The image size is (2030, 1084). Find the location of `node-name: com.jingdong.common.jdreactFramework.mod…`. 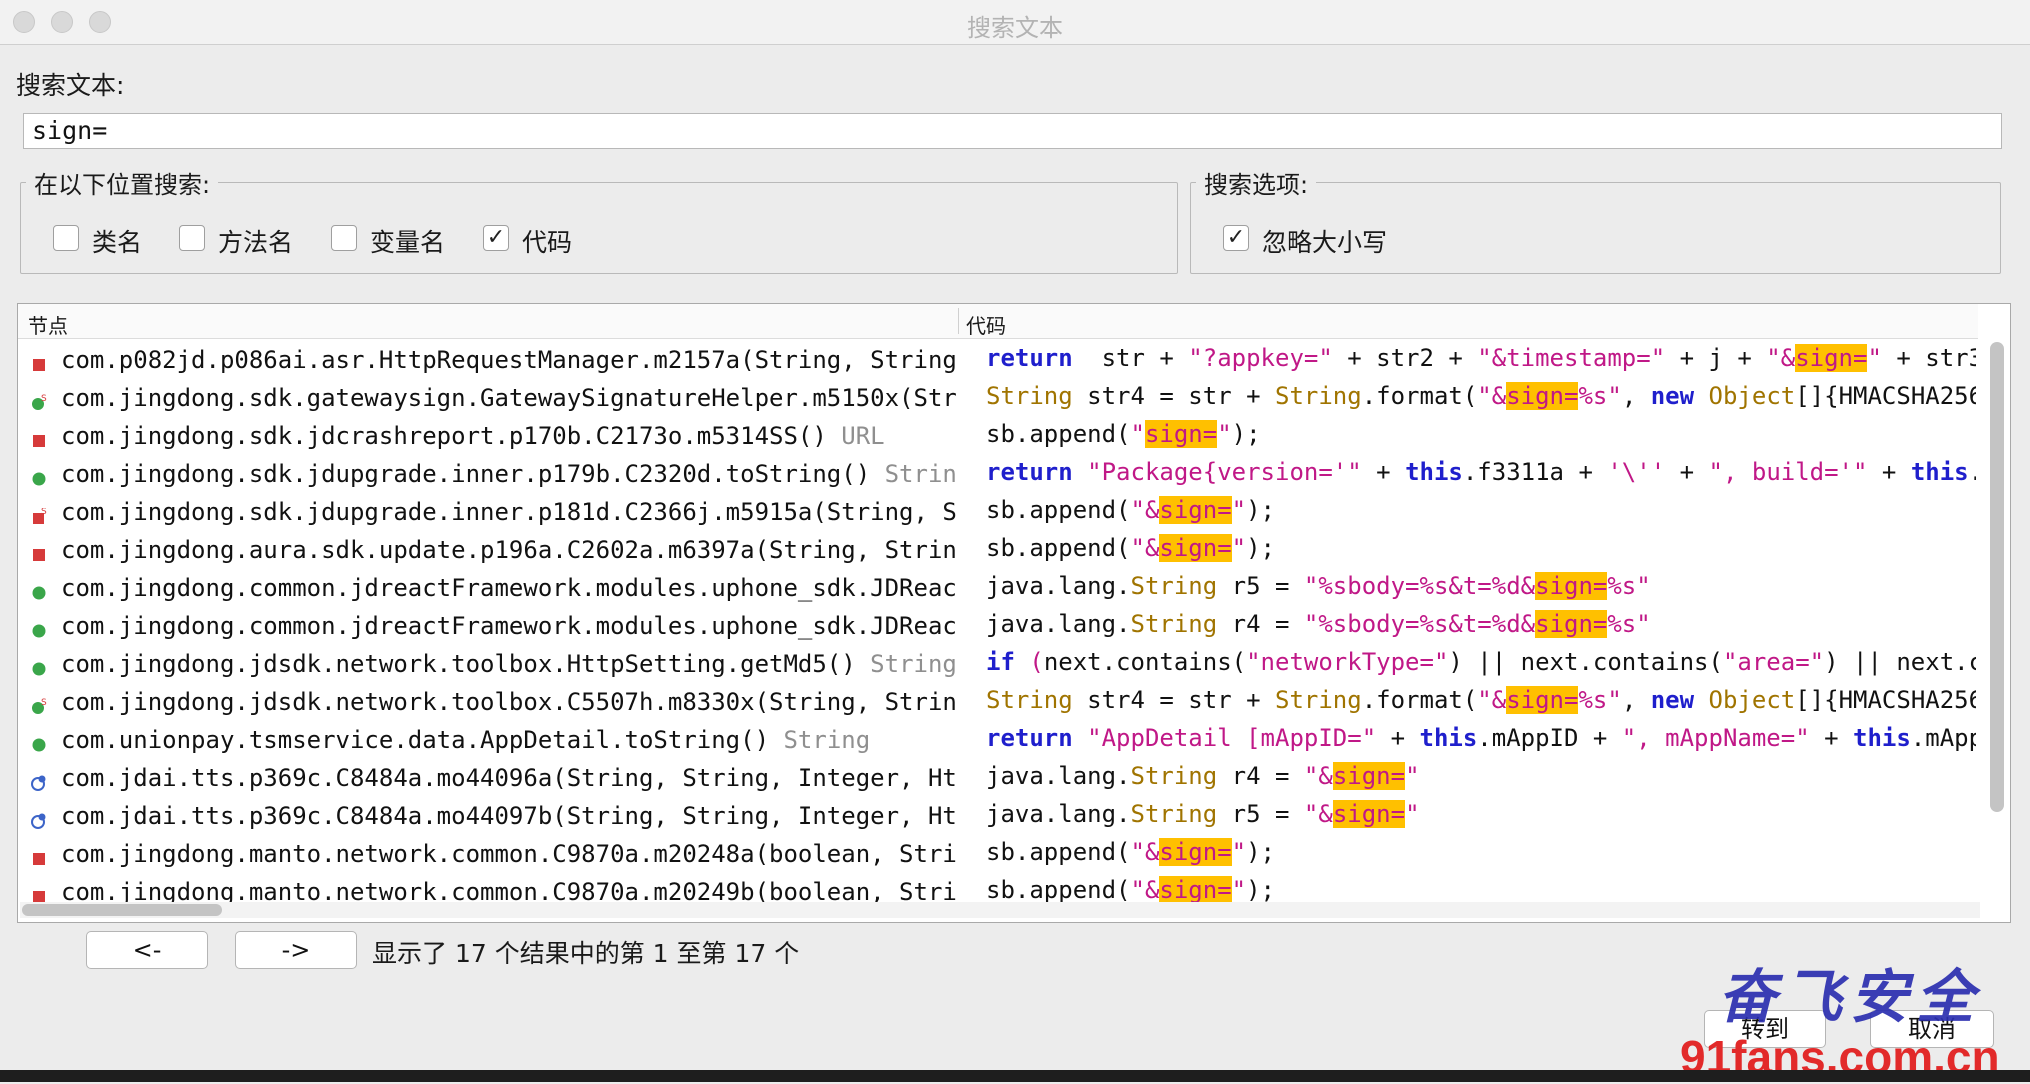

node-name: com.jingdong.common.jdreactFramework.mod… is located at coordinates (509, 588).